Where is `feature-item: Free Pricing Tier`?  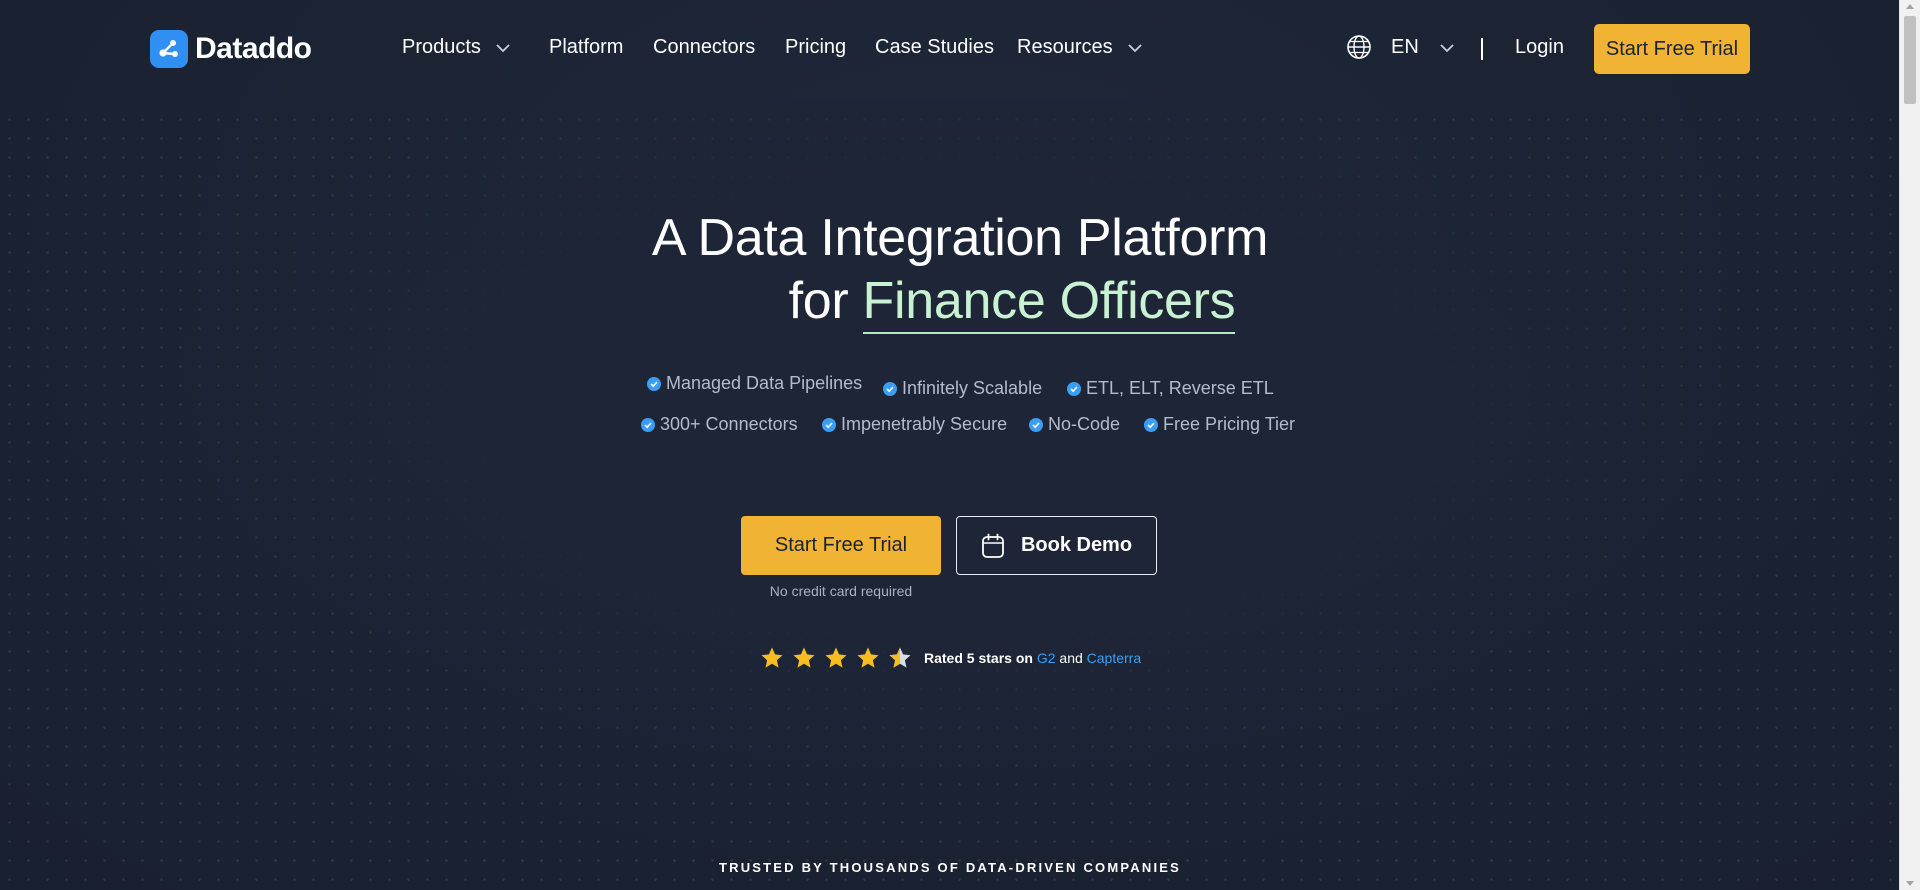 feature-item: Free Pricing Tier is located at coordinates (1219, 424).